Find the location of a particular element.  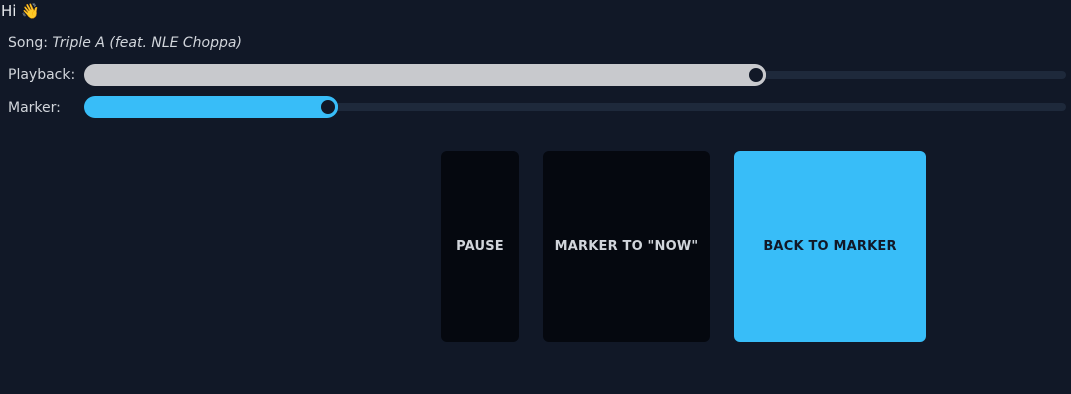

playback-label: Playback: is located at coordinates (42, 75).